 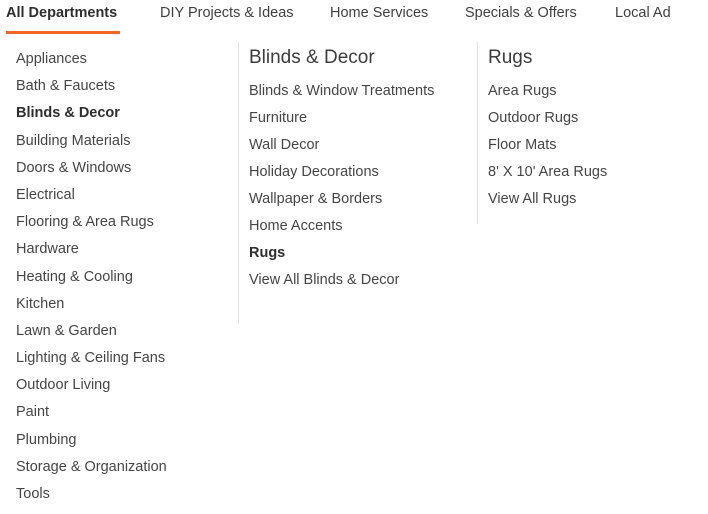 What do you see at coordinates (598, 56) in the screenshot?
I see `leaf-category-header-wrap: Rugs` at bounding box center [598, 56].